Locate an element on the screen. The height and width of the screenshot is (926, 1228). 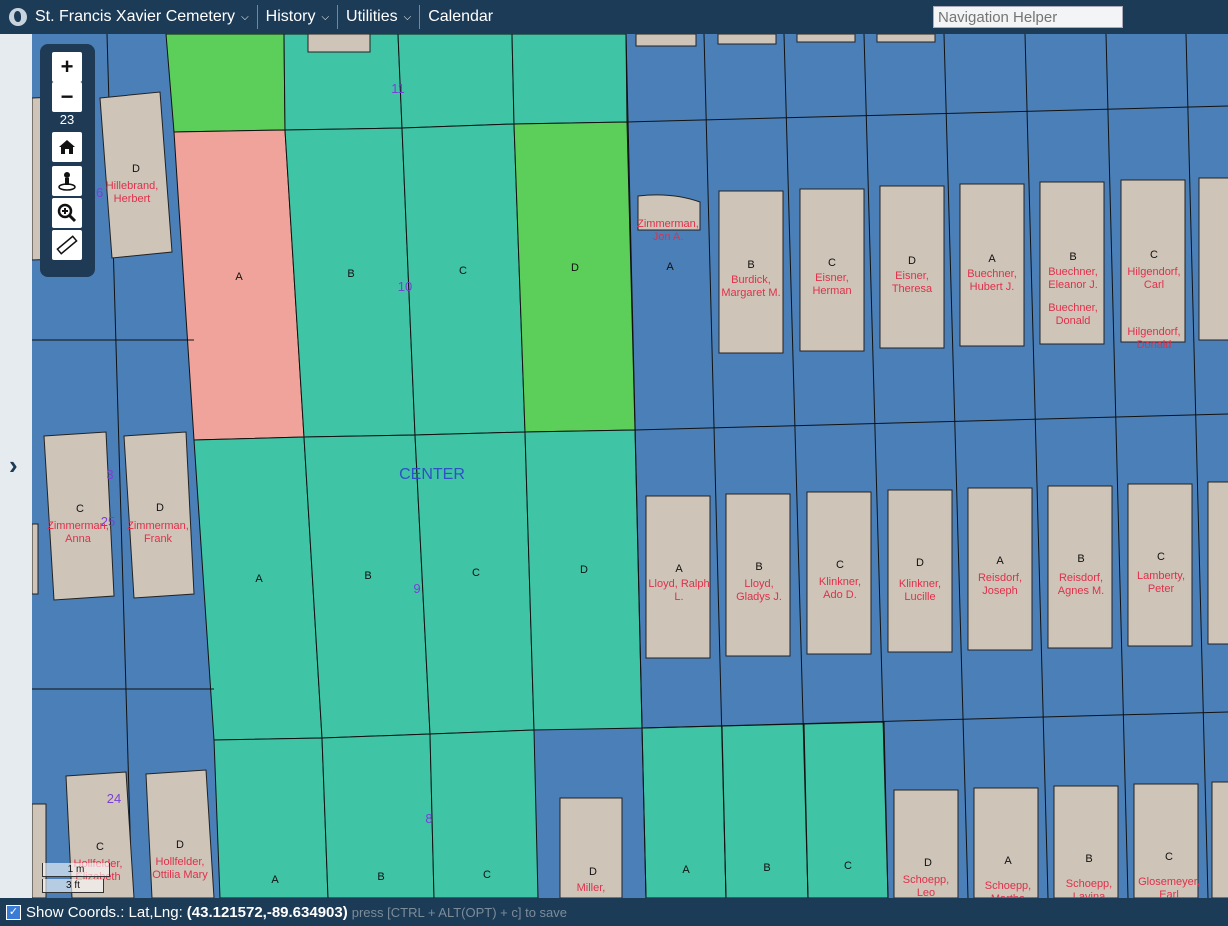
scale-metric: 1 m is located at coordinates (76, 870).